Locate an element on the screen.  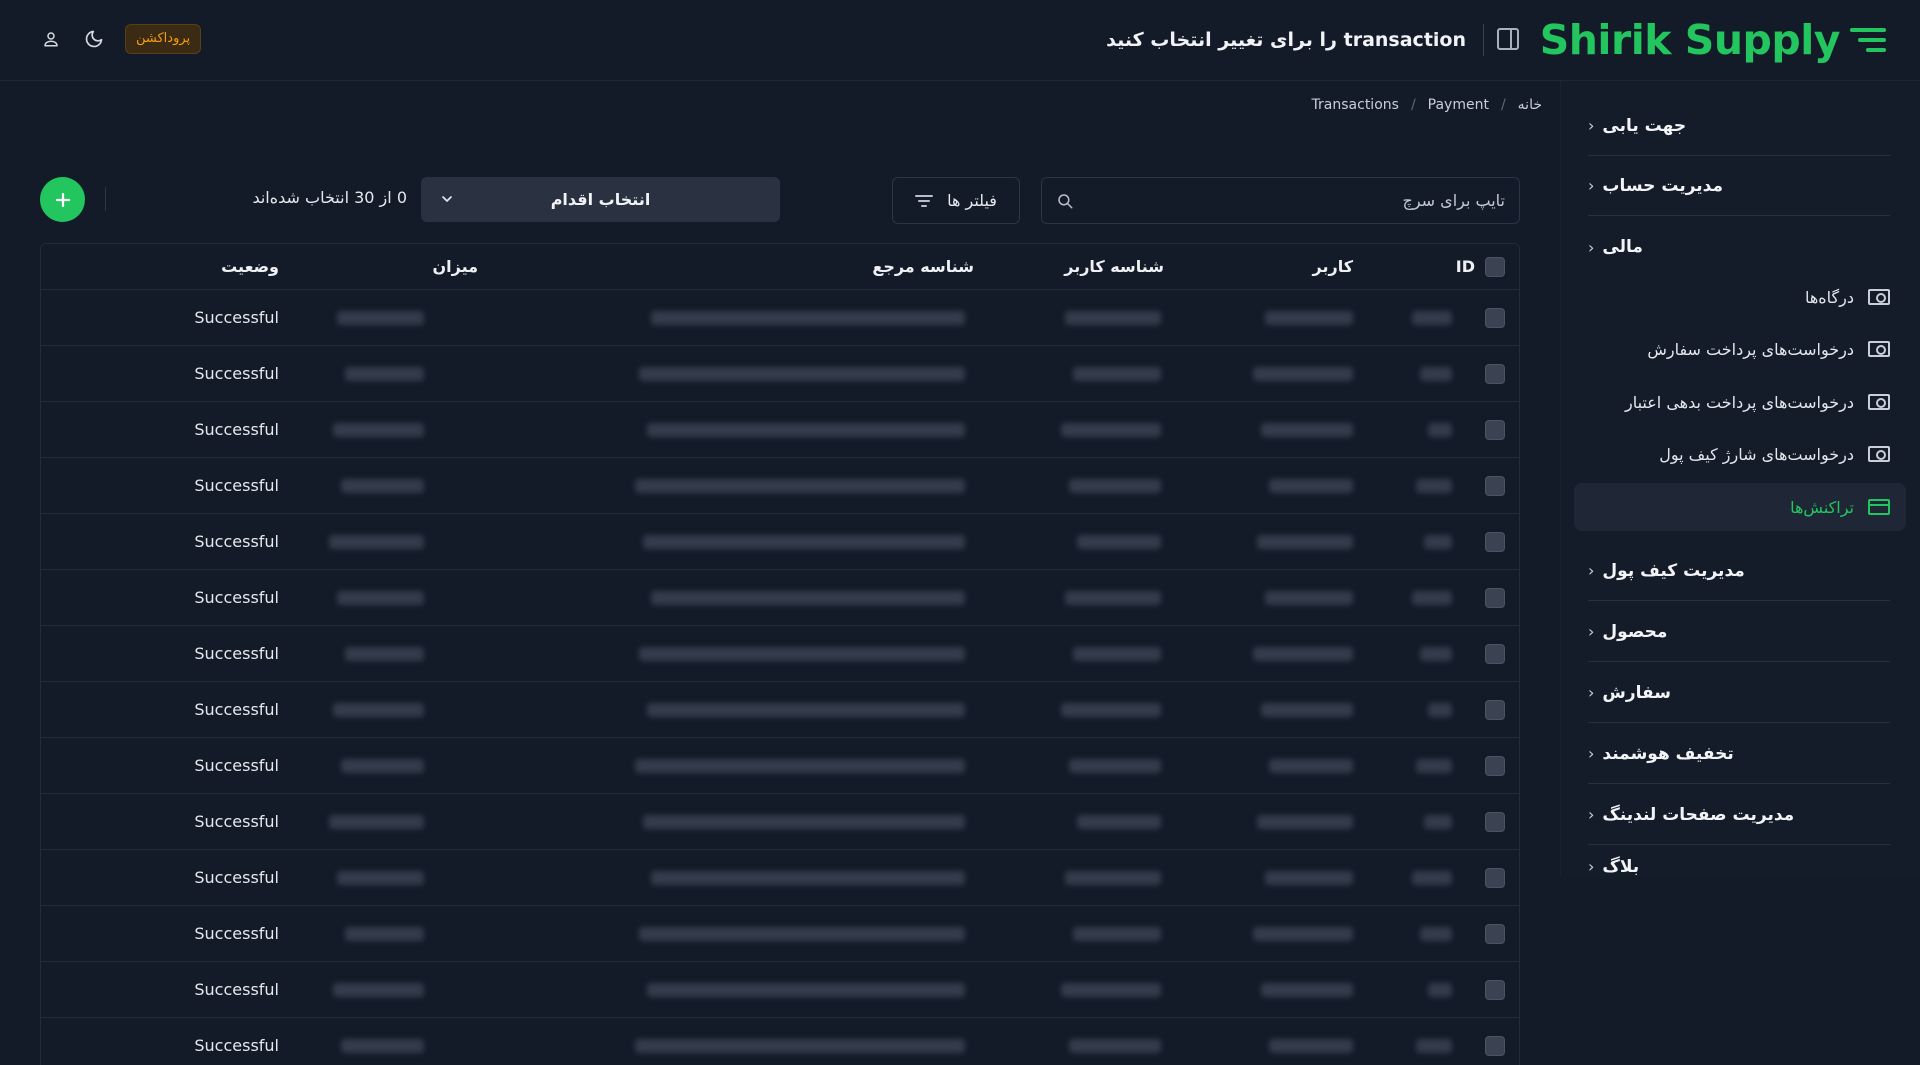
column-header-reference-id: شناسه مرجع is located at coordinates (923, 267).